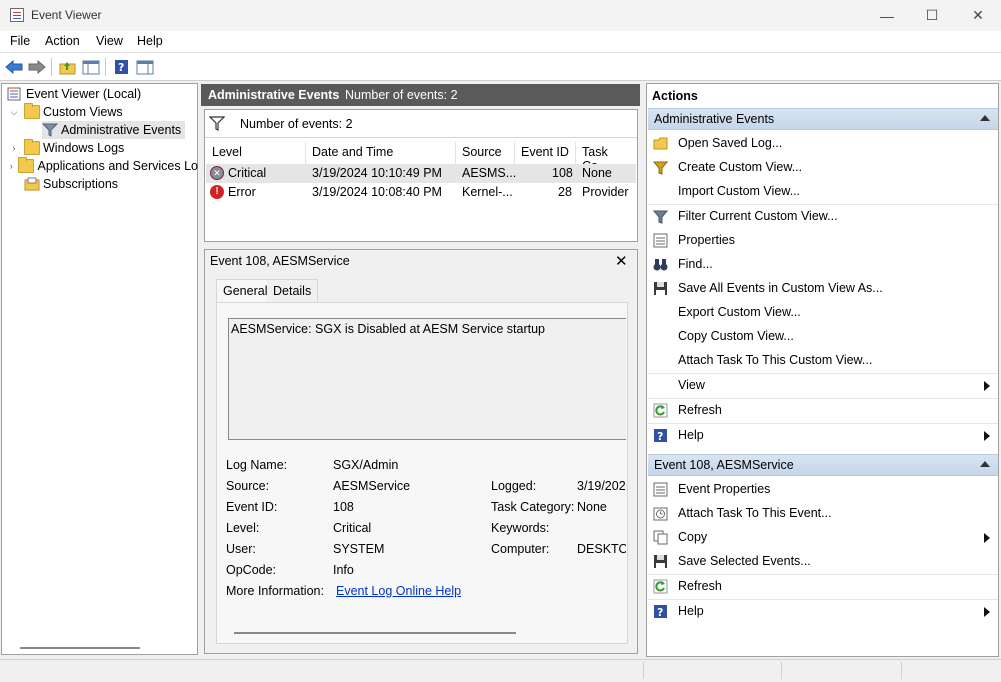  I want to click on label-opcode: OpCode:, so click(251, 570).